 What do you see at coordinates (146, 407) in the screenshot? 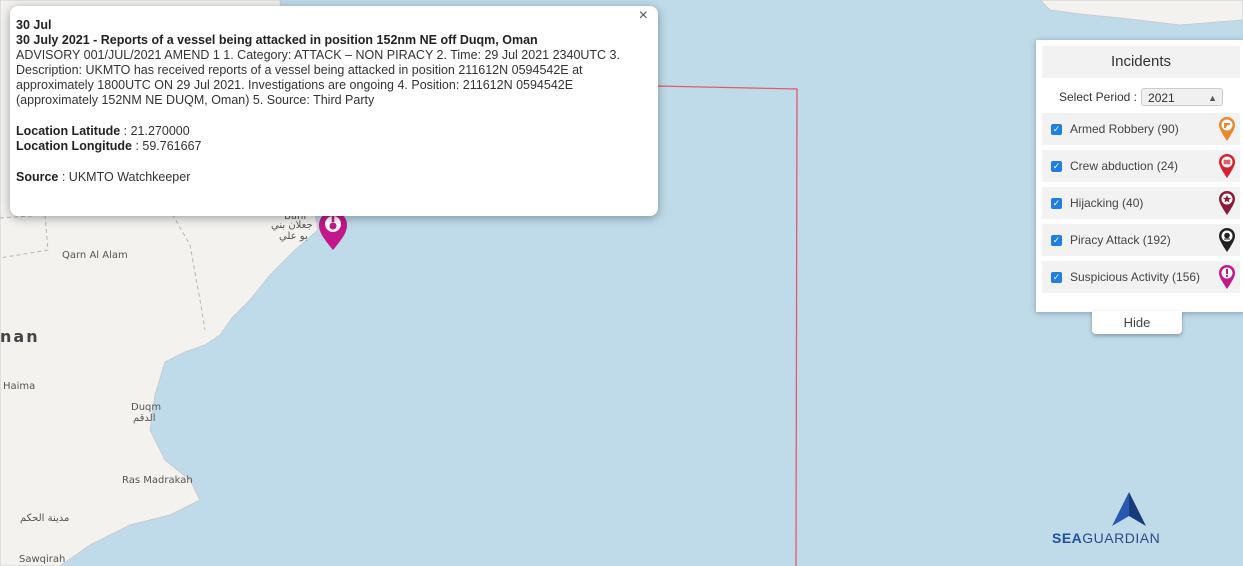
I see `place-label-duqm: Duqm` at bounding box center [146, 407].